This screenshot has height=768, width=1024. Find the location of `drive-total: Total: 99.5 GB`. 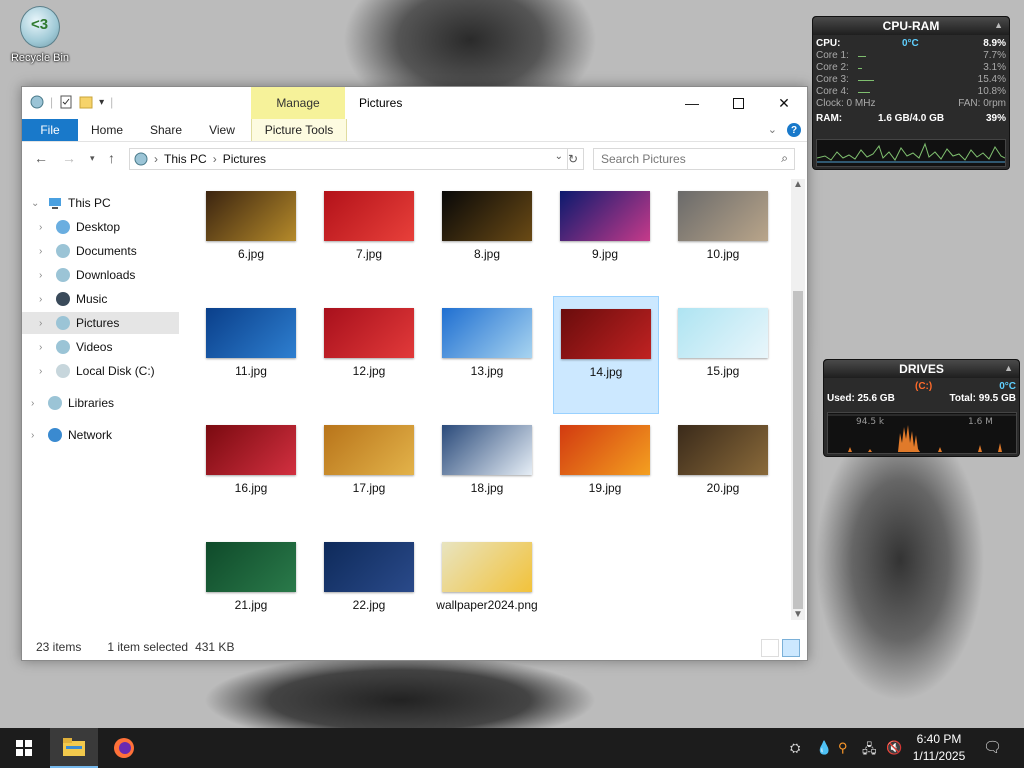

drive-total: Total: 99.5 GB is located at coordinates (983, 398).